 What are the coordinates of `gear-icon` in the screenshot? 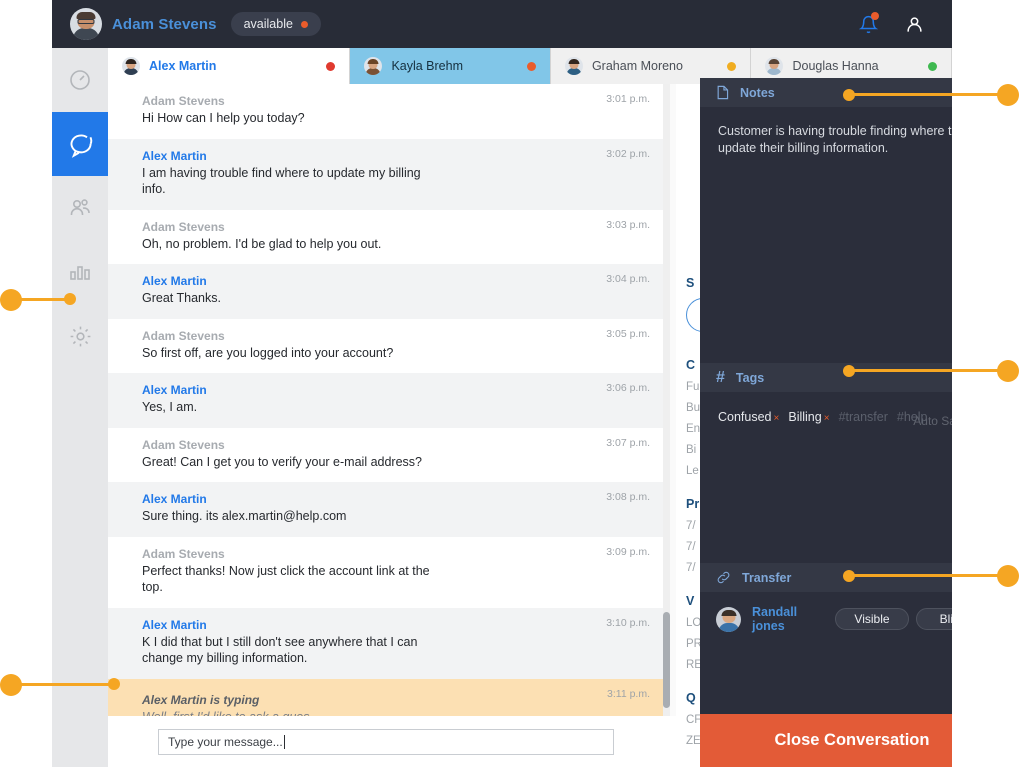 It's located at (80, 336).